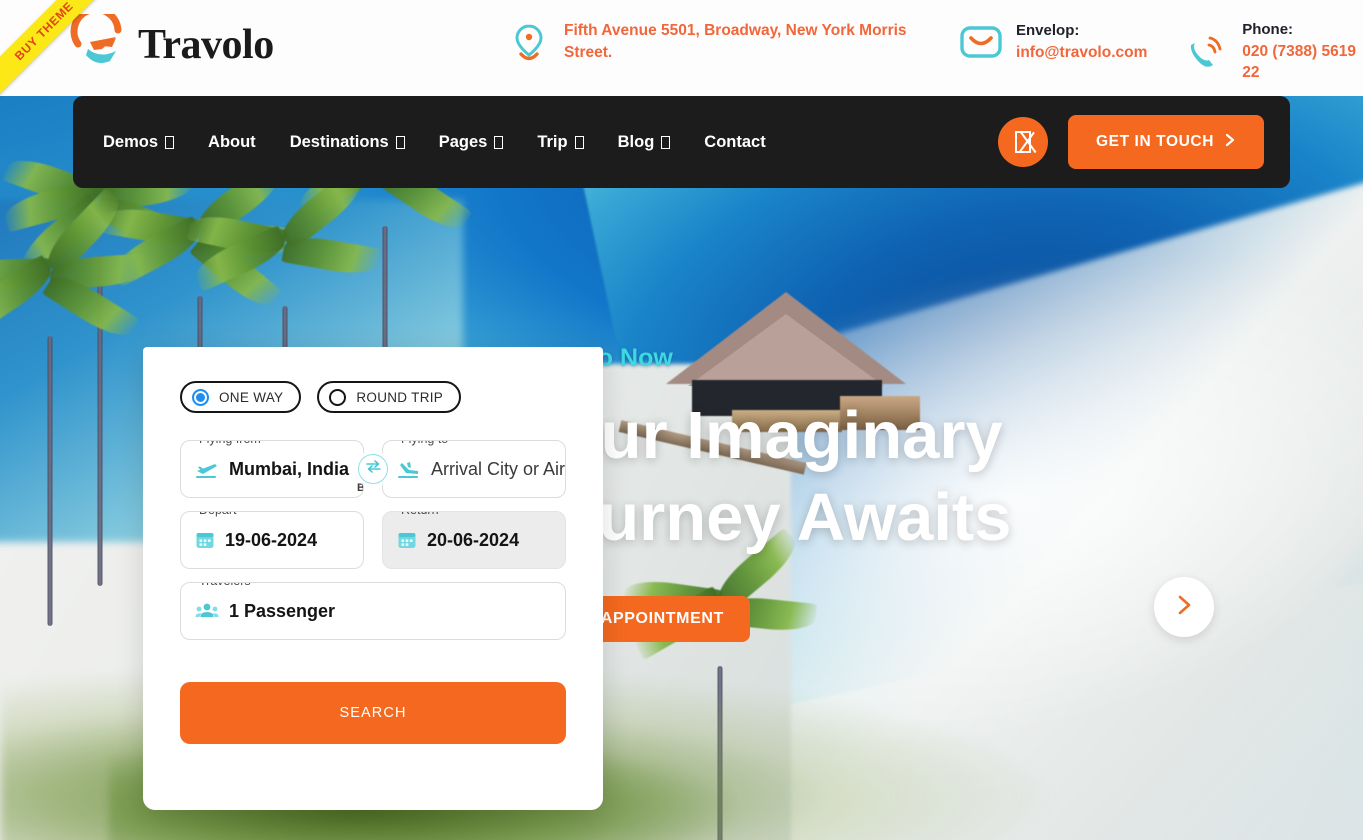  I want to click on travolo-plane-logo-icon, so click(100, 40).